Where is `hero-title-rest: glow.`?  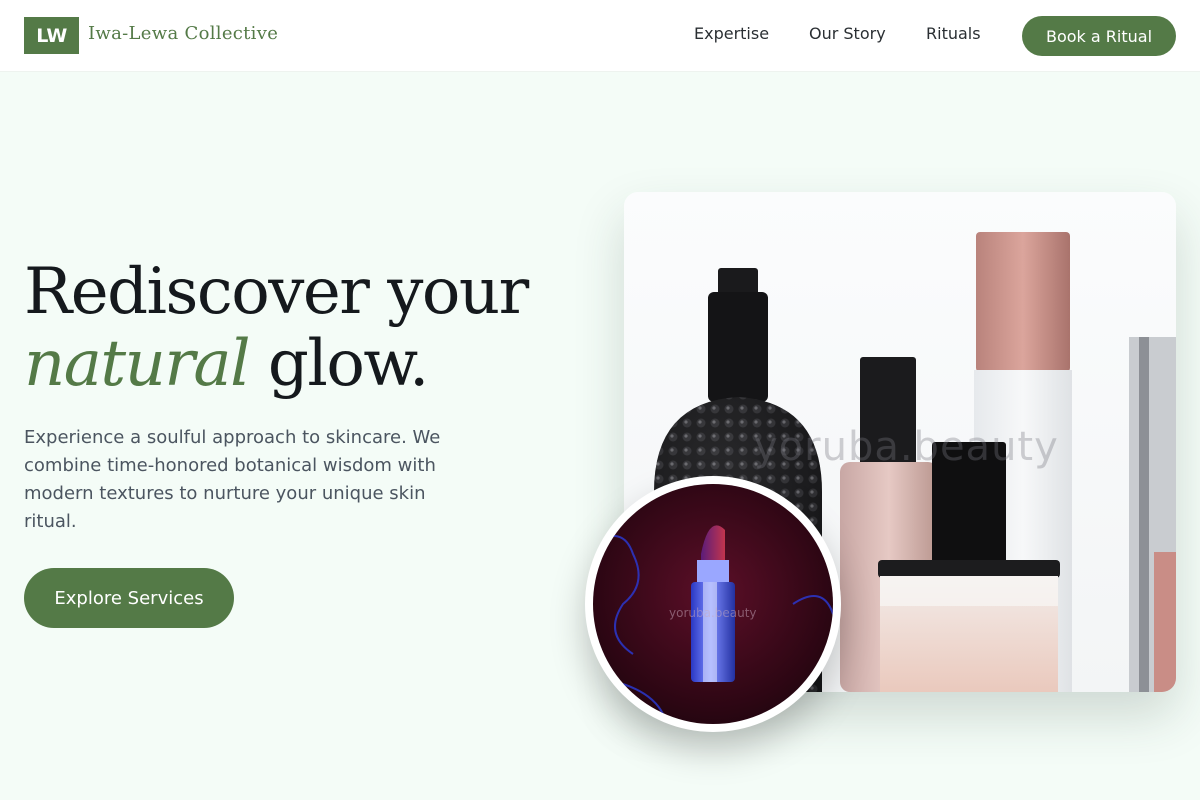
hero-title-rest: glow. is located at coordinates (339, 364).